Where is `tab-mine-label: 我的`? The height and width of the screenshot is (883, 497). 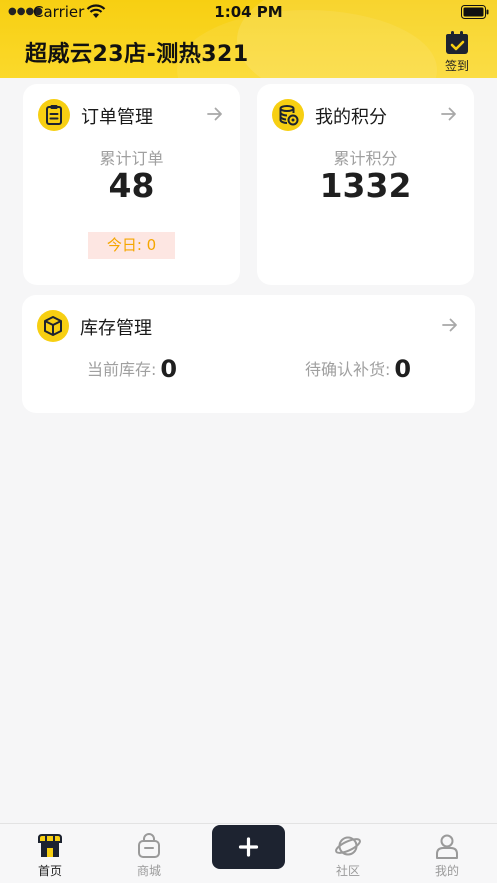
tab-mine-label: 我的 is located at coordinates (446, 871).